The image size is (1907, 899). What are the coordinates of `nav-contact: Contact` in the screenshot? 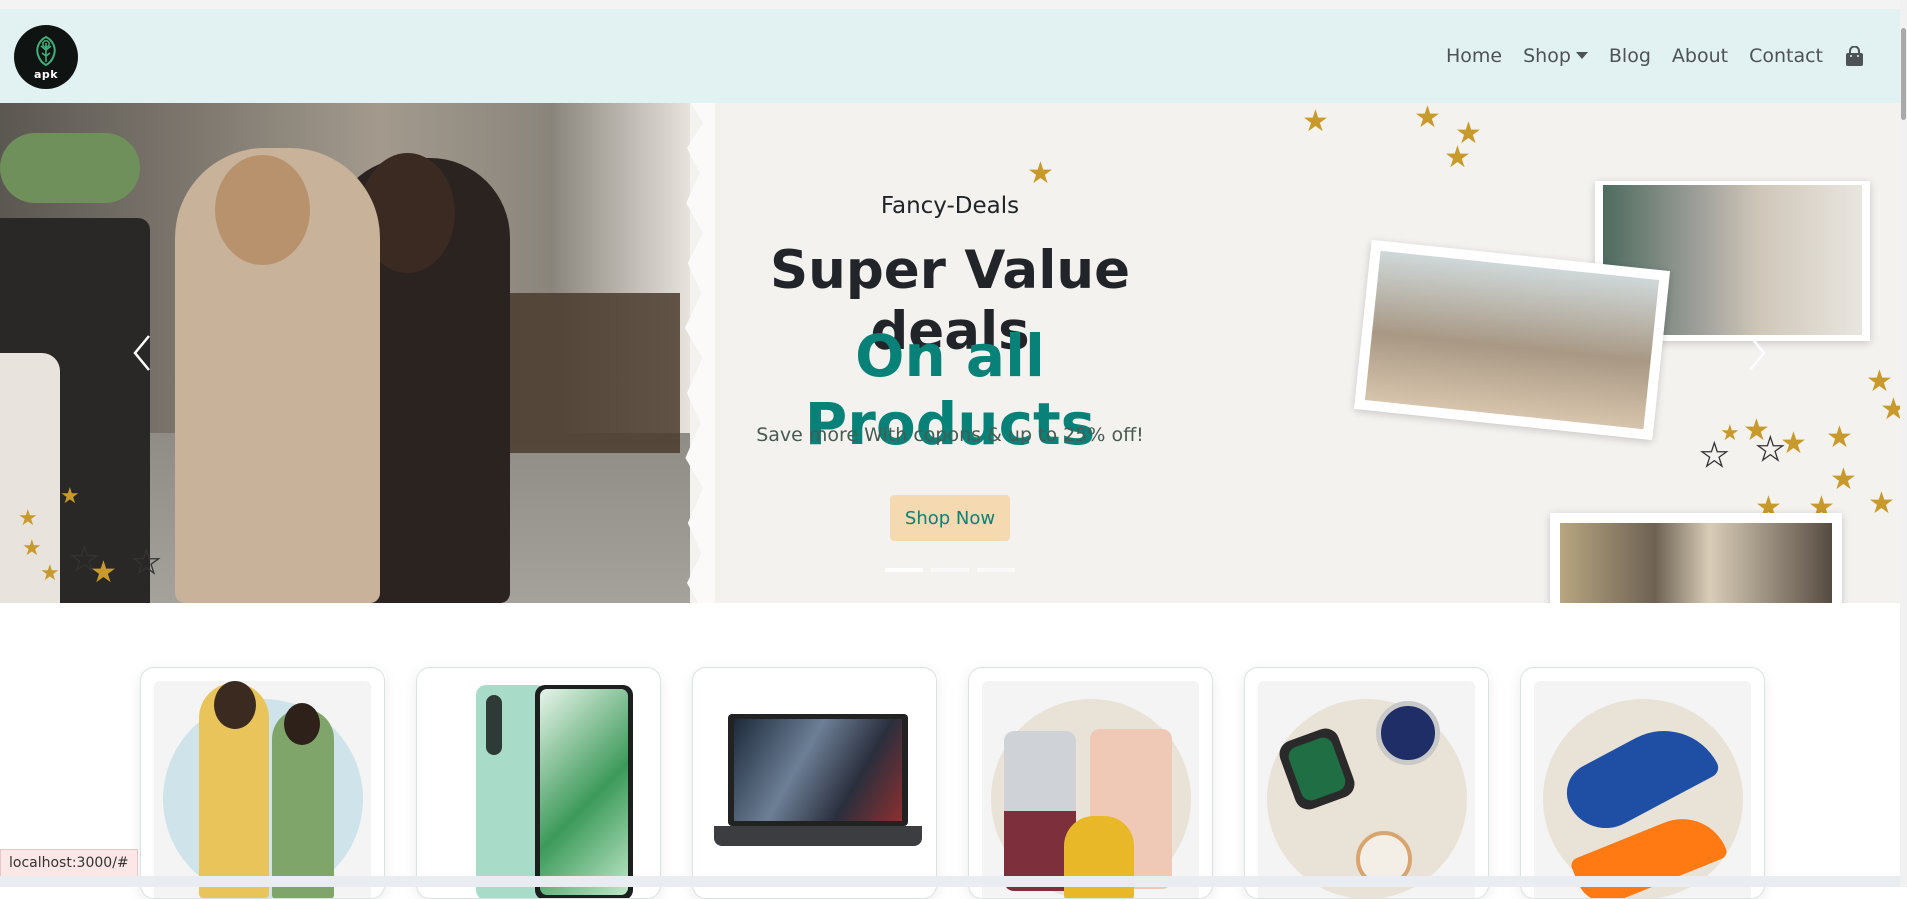 It's located at (1786, 56).